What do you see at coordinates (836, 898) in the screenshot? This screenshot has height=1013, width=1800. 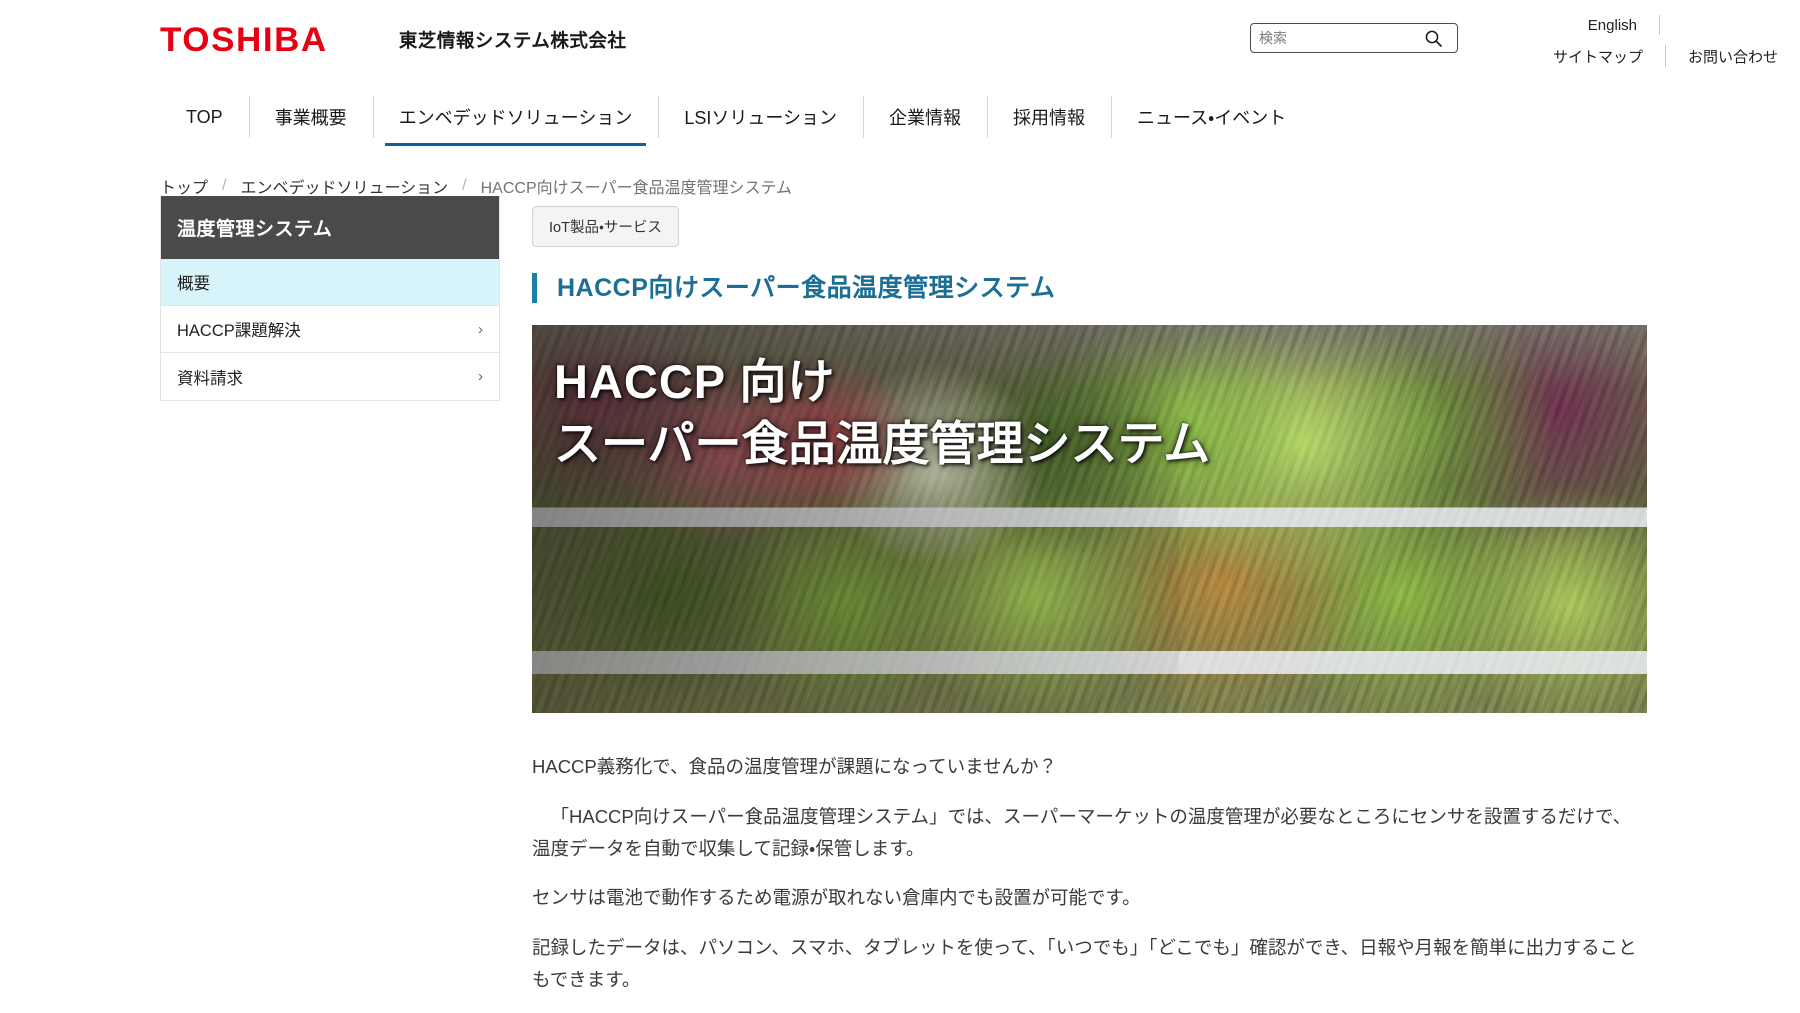 I see `body-paragraph-3: センサは電池で動作するため電源が取れない倉庫内でも設置が可能です。` at bounding box center [836, 898].